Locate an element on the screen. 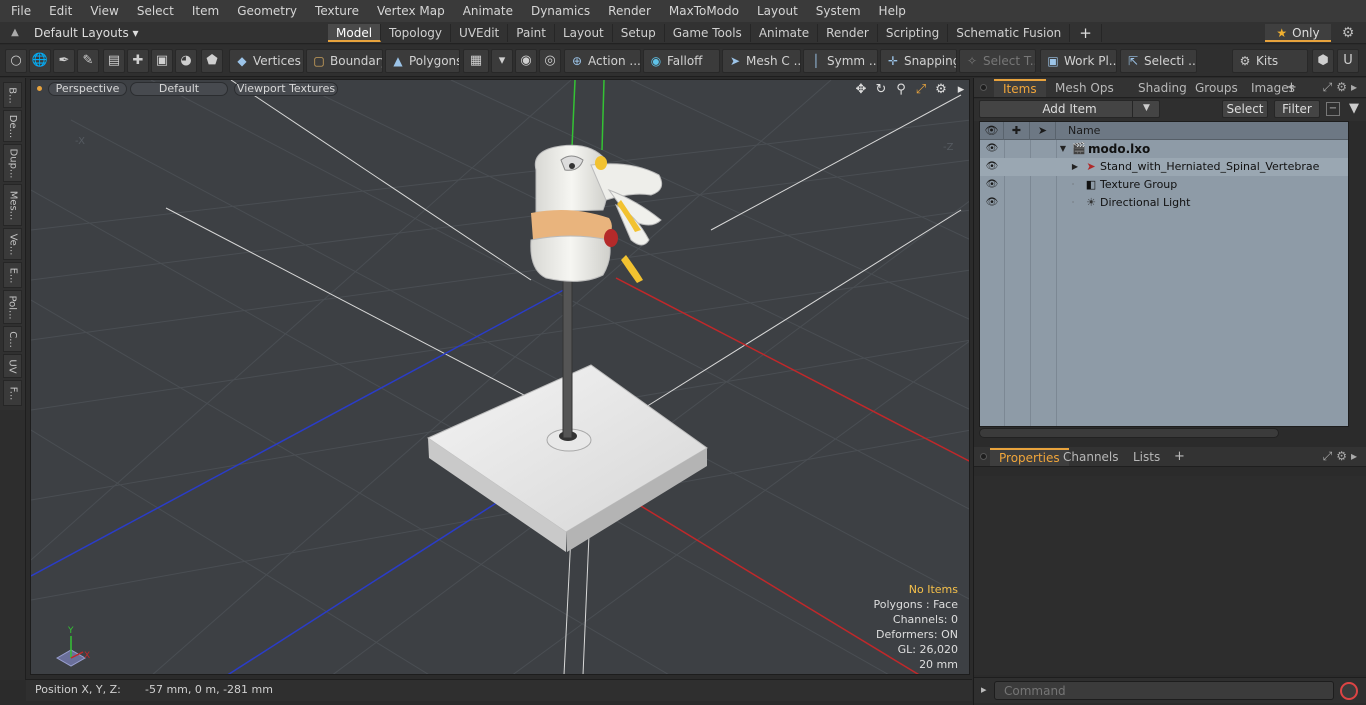  shading-dropdown: Default is located at coordinates (179, 89).